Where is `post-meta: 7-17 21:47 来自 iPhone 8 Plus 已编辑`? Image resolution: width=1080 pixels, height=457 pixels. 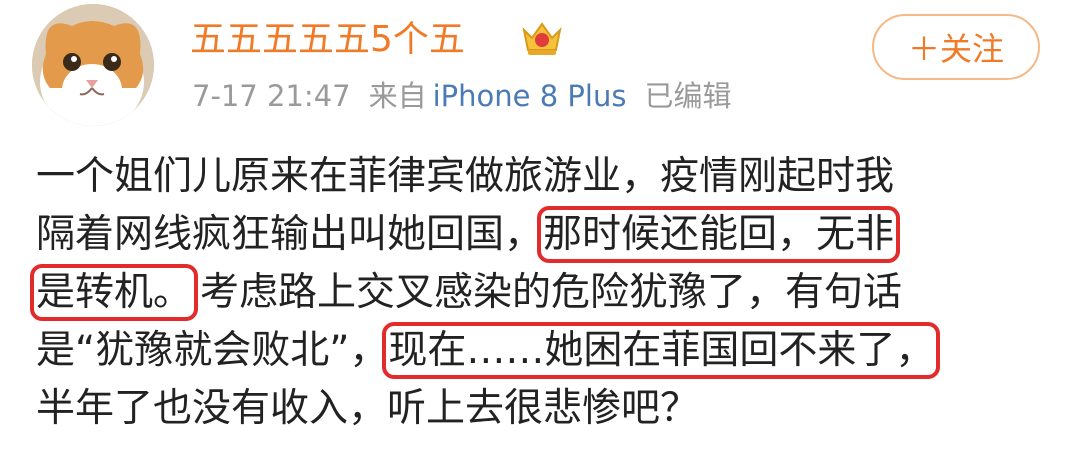
post-meta: 7-17 21:47 来自 iPhone 8 Plus 已编辑 is located at coordinates (461, 96).